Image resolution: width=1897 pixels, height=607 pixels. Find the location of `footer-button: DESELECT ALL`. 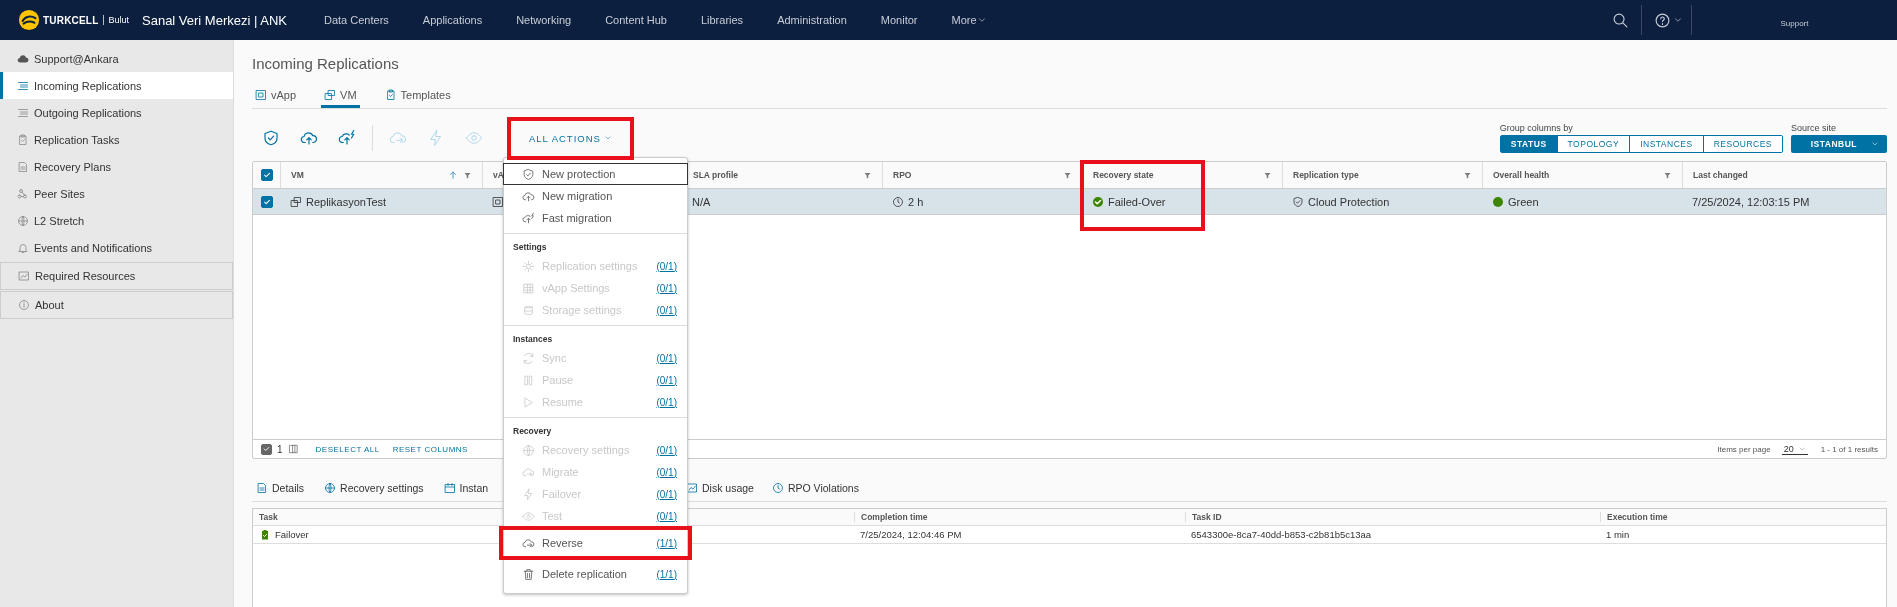

footer-button: DESELECT ALL is located at coordinates (347, 449).